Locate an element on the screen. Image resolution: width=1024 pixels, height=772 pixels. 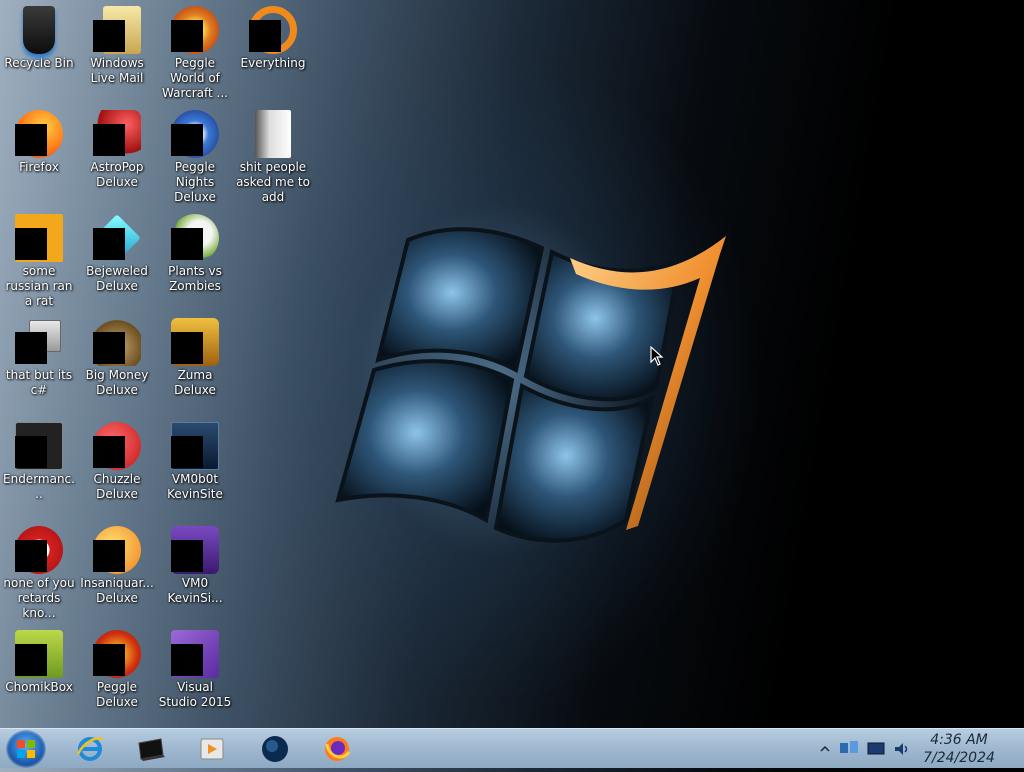
terminal-icon is located at coordinates (39, 446).